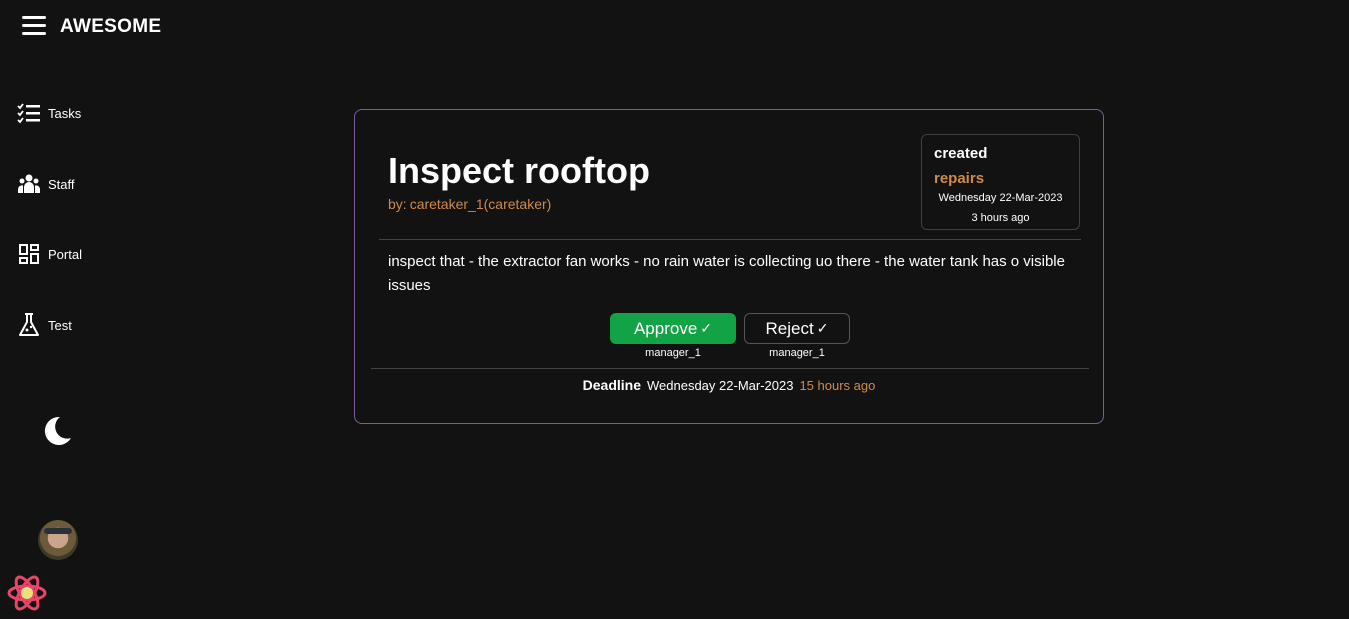 This screenshot has width=1349, height=619. What do you see at coordinates (397, 204) in the screenshot?
I see `author-prefix: by:` at bounding box center [397, 204].